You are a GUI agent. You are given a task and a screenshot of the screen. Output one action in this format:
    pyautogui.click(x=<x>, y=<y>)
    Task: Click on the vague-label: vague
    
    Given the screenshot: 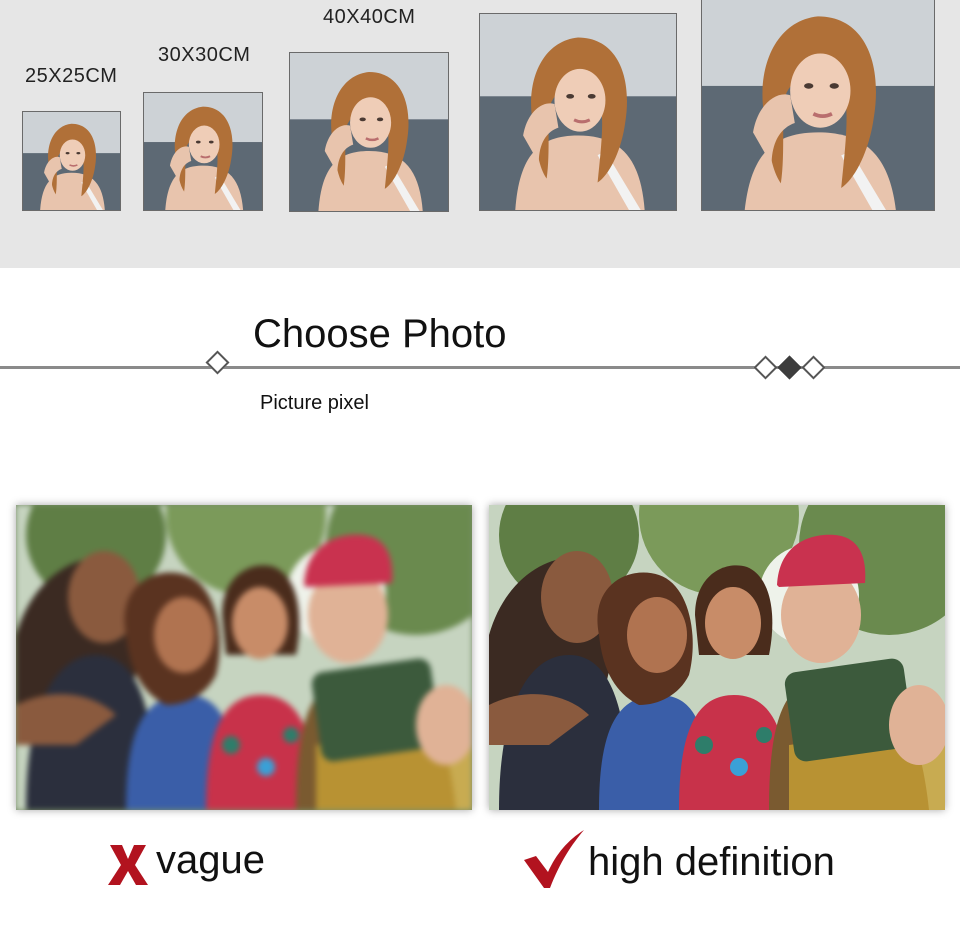 What is the action you would take?
    pyautogui.click(x=210, y=860)
    